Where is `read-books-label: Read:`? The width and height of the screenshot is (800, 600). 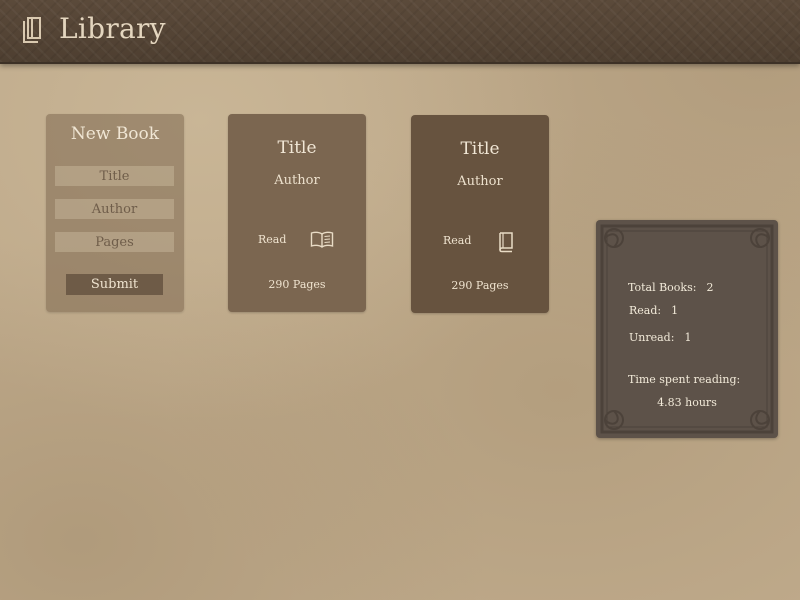
read-books-label: Read: is located at coordinates (645, 310).